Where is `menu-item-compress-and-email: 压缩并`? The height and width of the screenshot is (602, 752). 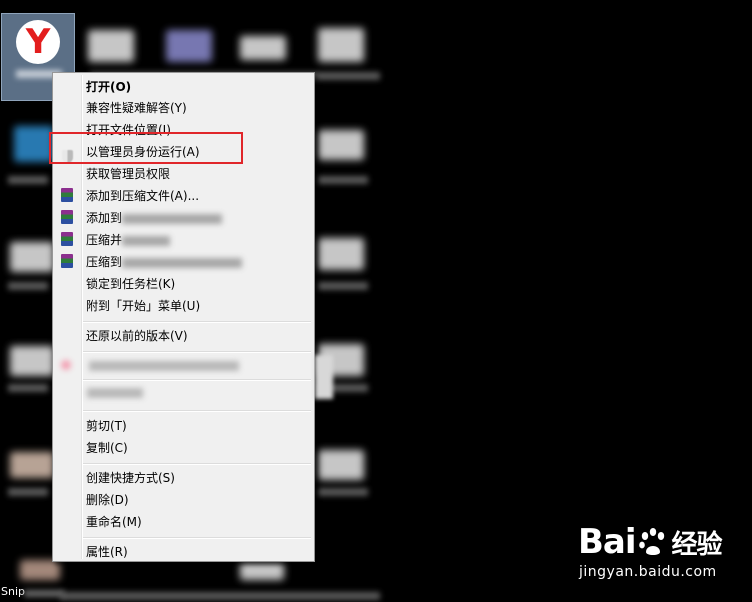
menu-item-compress-and-email: 压缩并 is located at coordinates (128, 240).